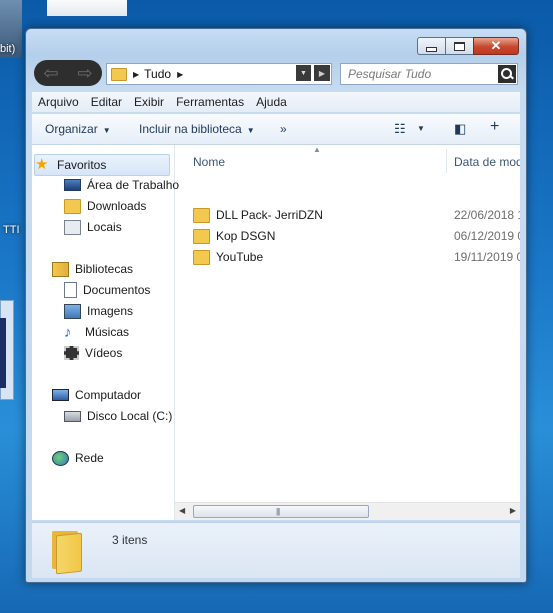 This screenshot has height=613, width=553. I want to click on music-icon: ♪, so click(68, 332).